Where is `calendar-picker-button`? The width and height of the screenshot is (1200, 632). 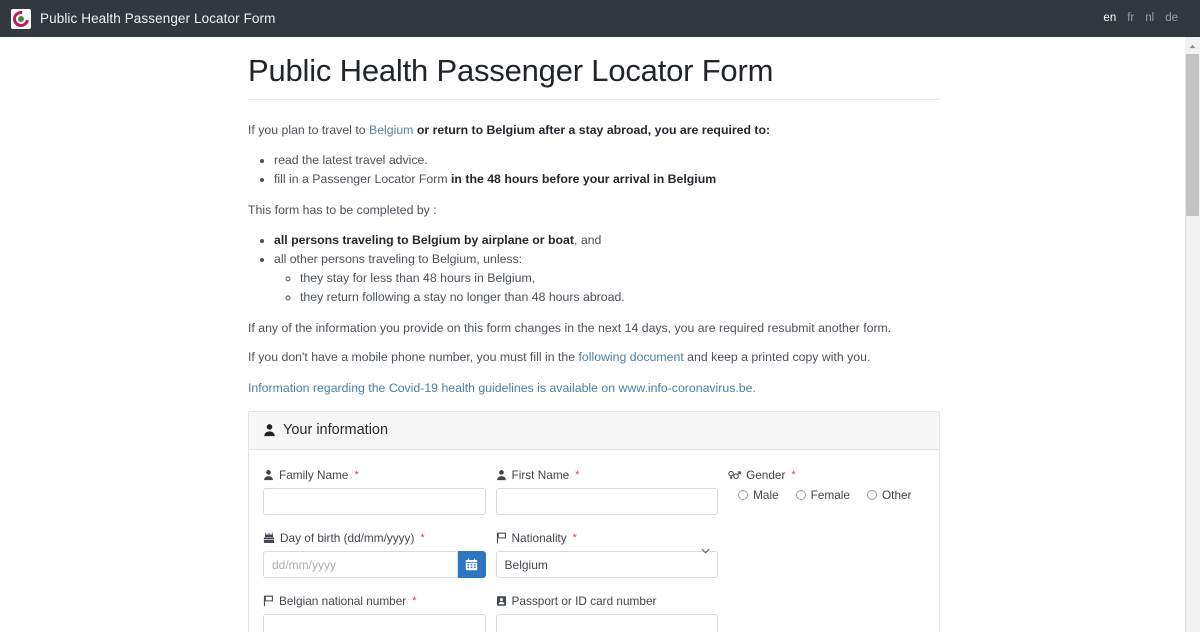 calendar-picker-button is located at coordinates (471, 565).